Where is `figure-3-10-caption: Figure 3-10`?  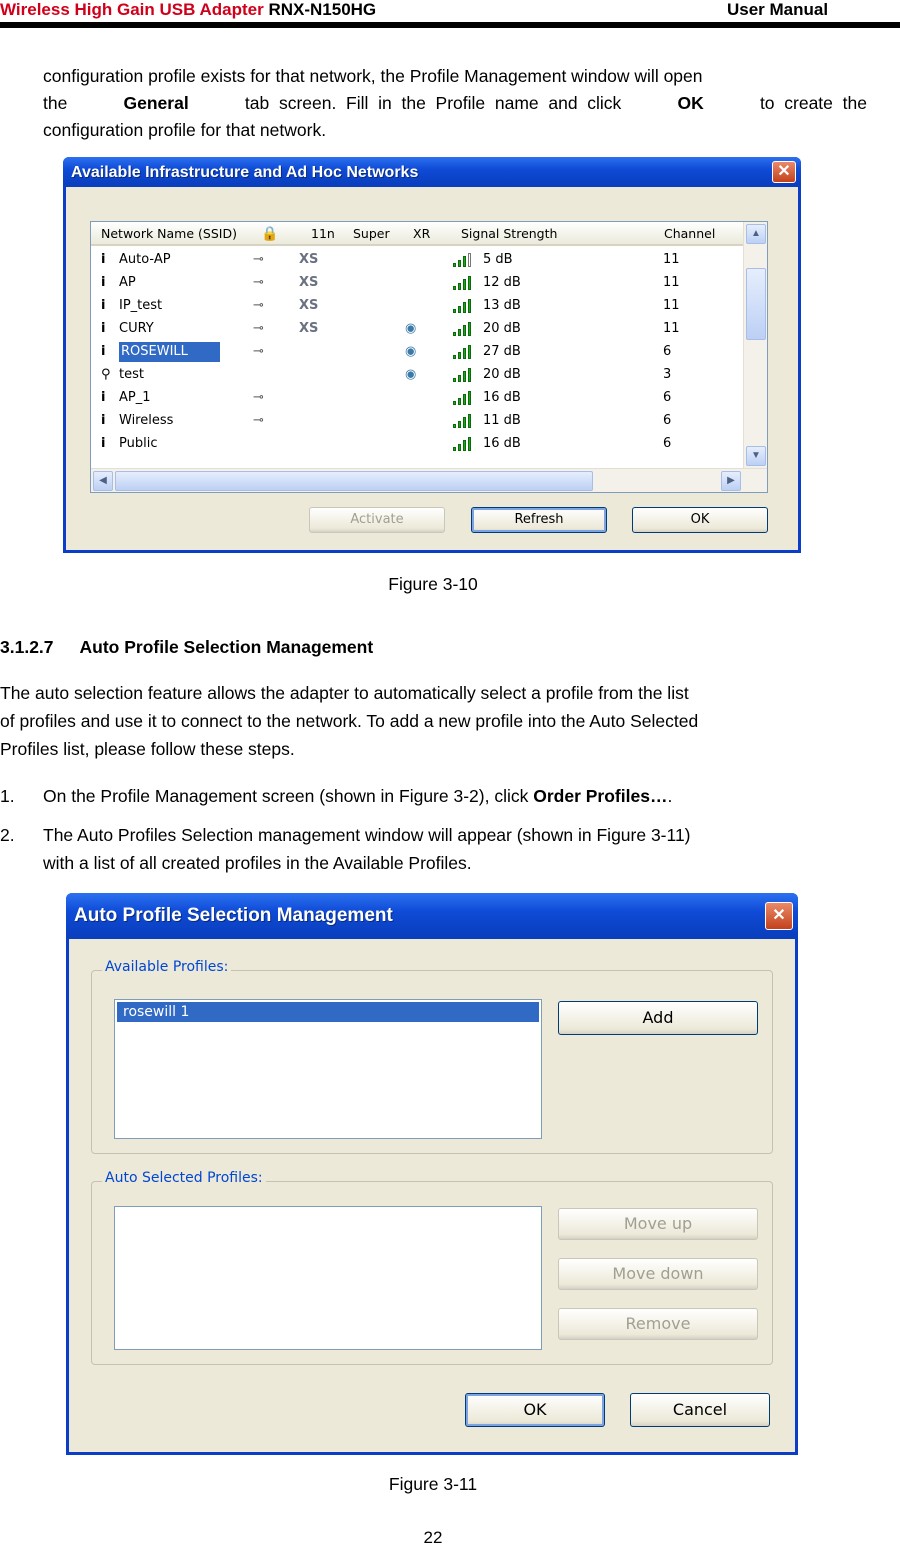
figure-3-10-caption: Figure 3-10 is located at coordinates (433, 584).